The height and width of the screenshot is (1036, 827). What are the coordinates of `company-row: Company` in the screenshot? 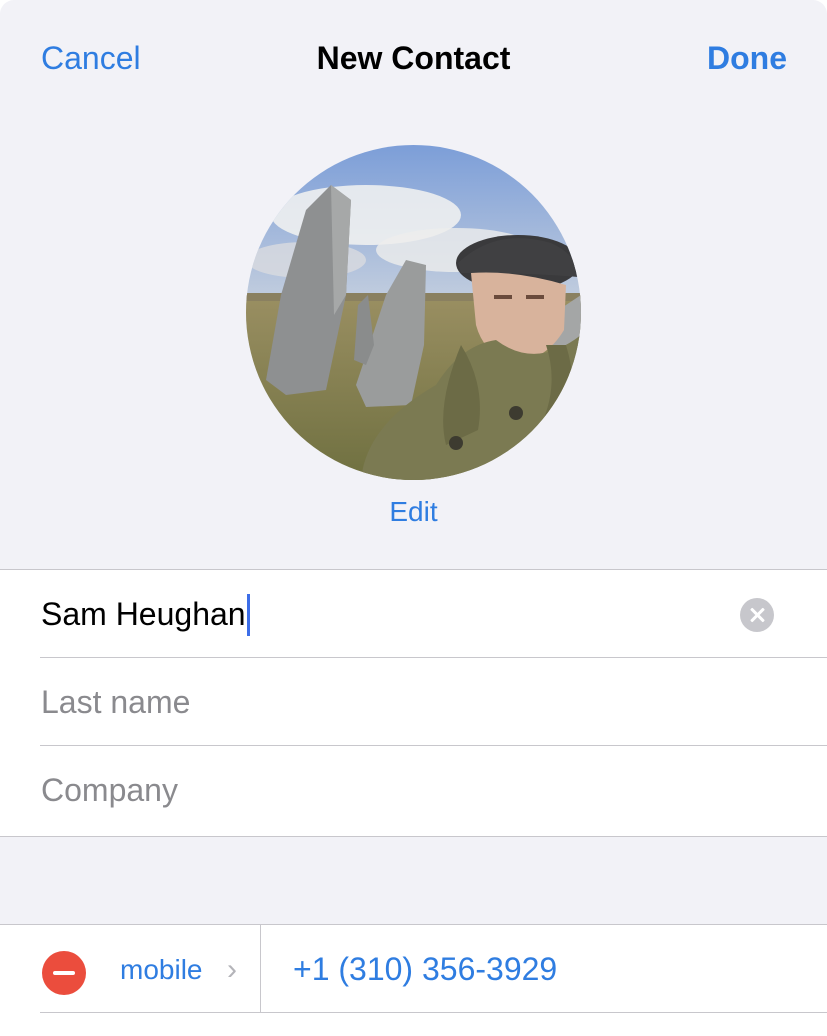 It's located at (413, 790).